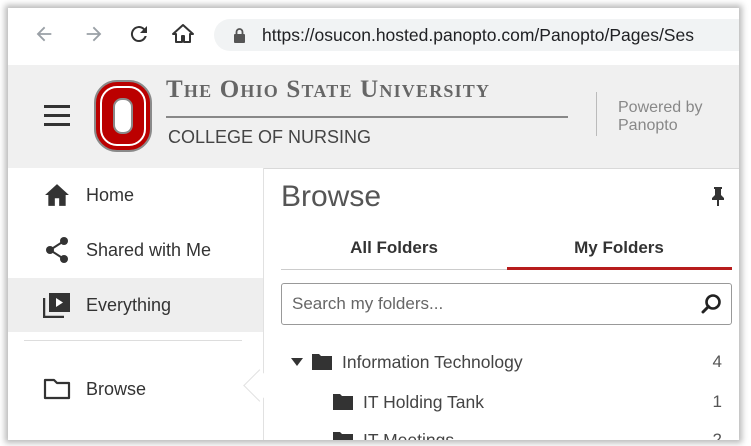 The height and width of the screenshot is (446, 751). I want to click on folder-count: 2, so click(717, 435).